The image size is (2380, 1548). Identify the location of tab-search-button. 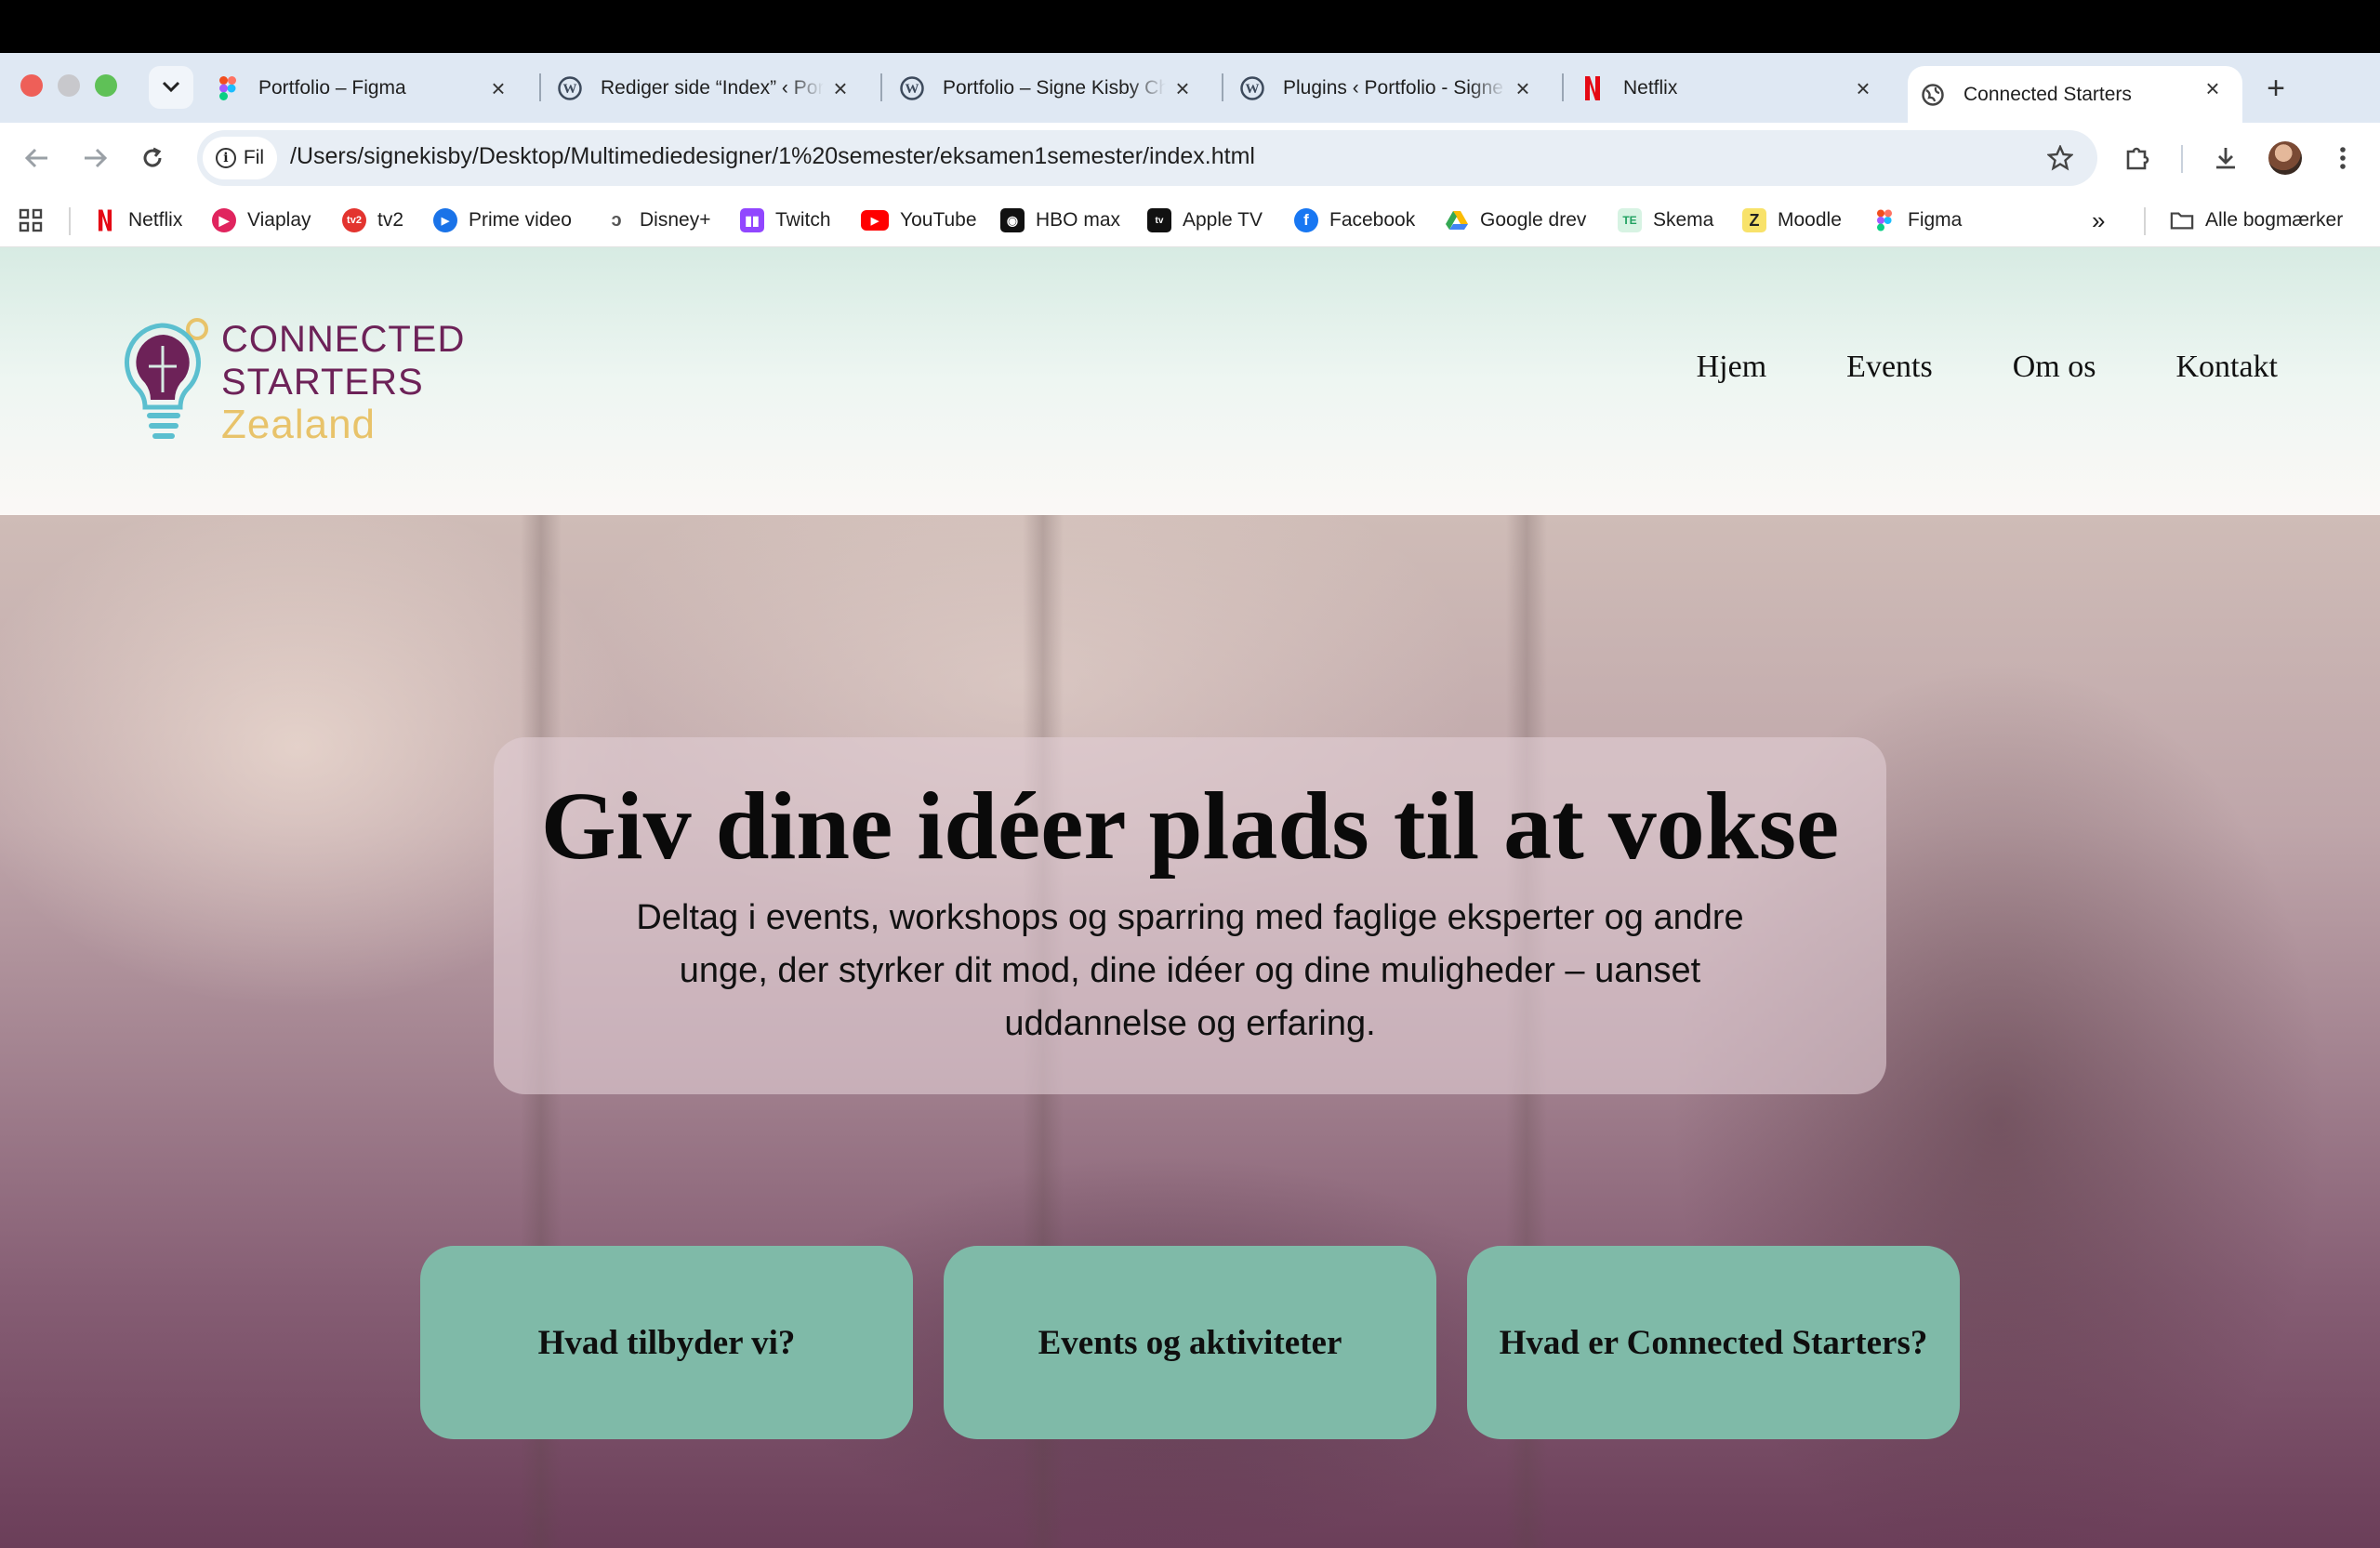
(171, 87).